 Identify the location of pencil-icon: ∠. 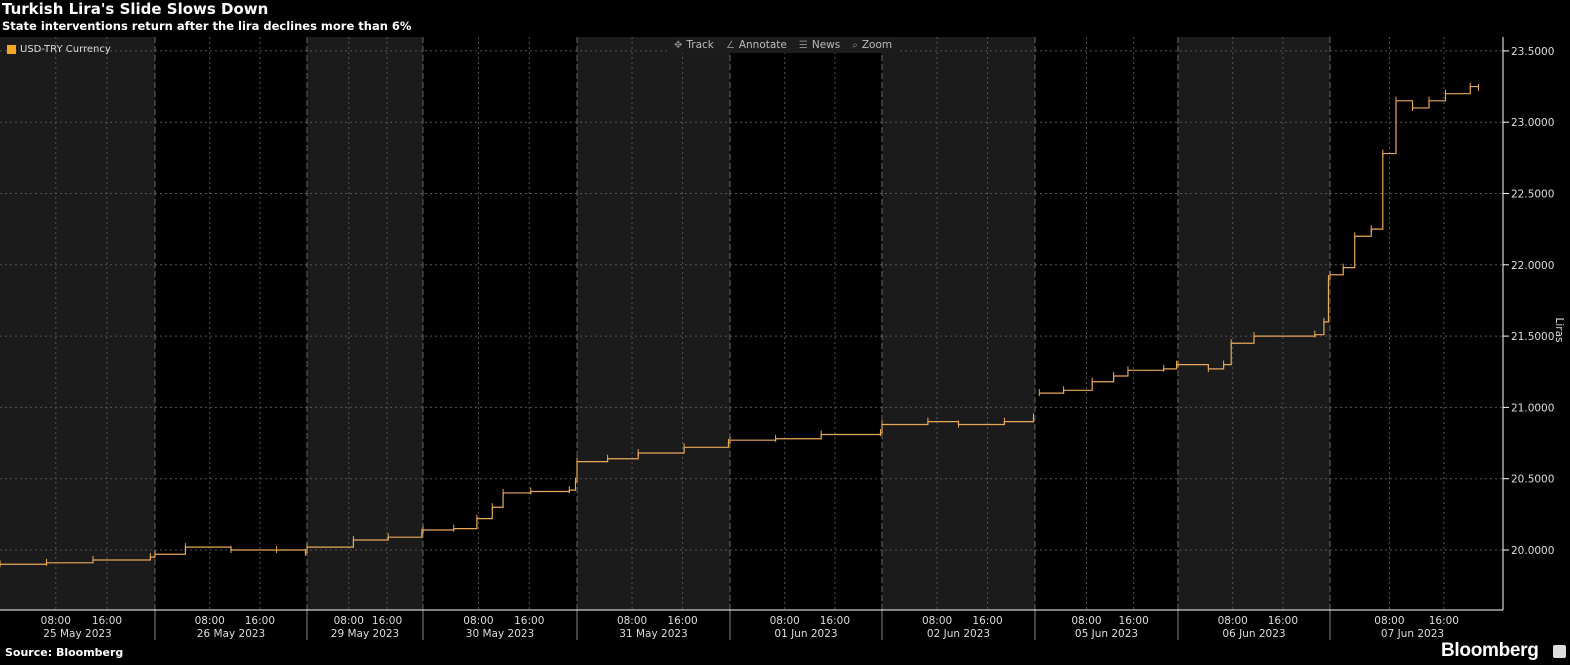
(730, 45).